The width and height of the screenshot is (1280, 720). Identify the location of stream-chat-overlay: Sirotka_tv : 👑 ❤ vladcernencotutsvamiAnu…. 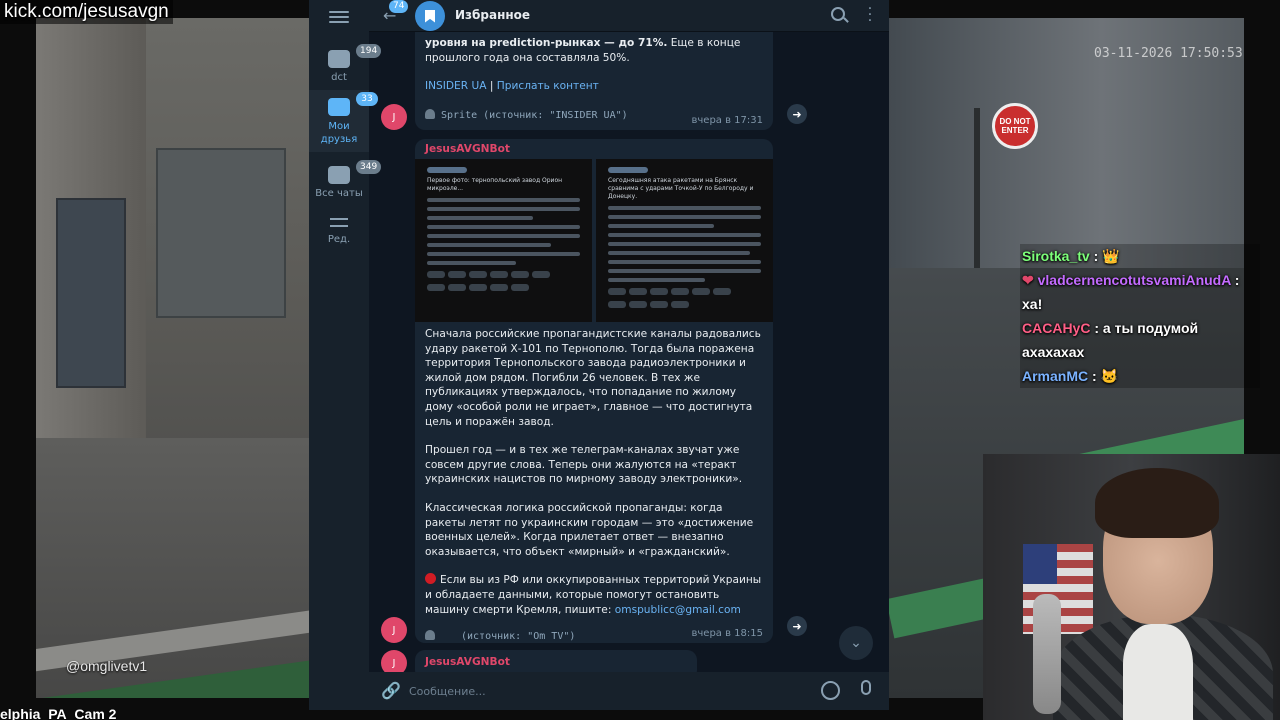
(1140, 316).